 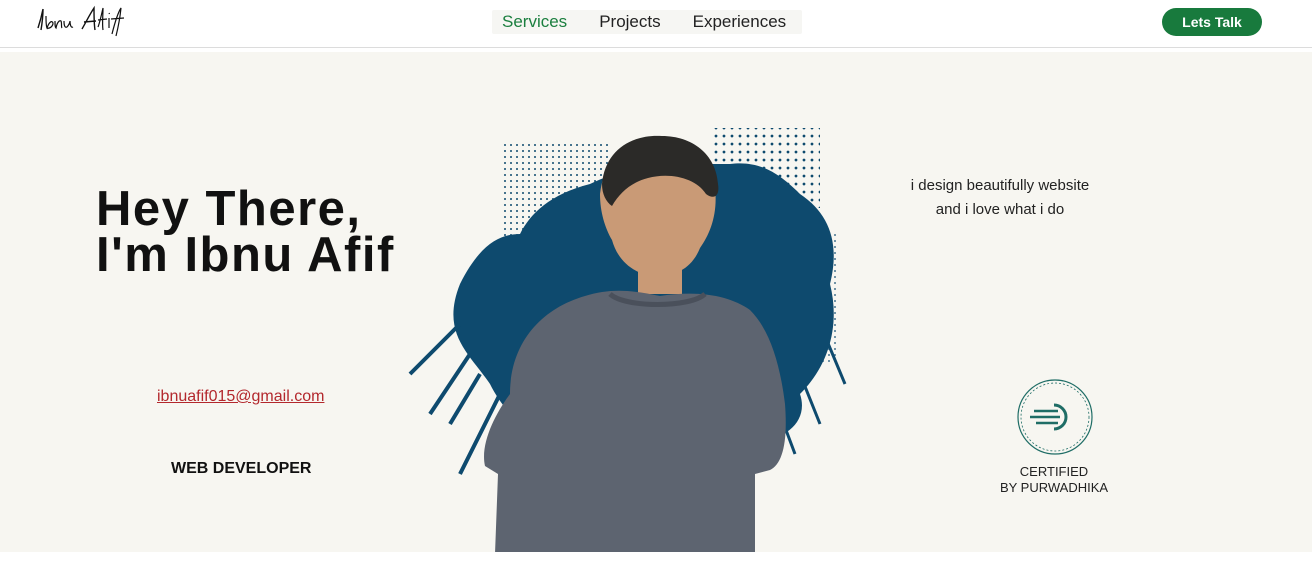 I want to click on tagline-line-1: i design beautifully website, so click(x=1000, y=185).